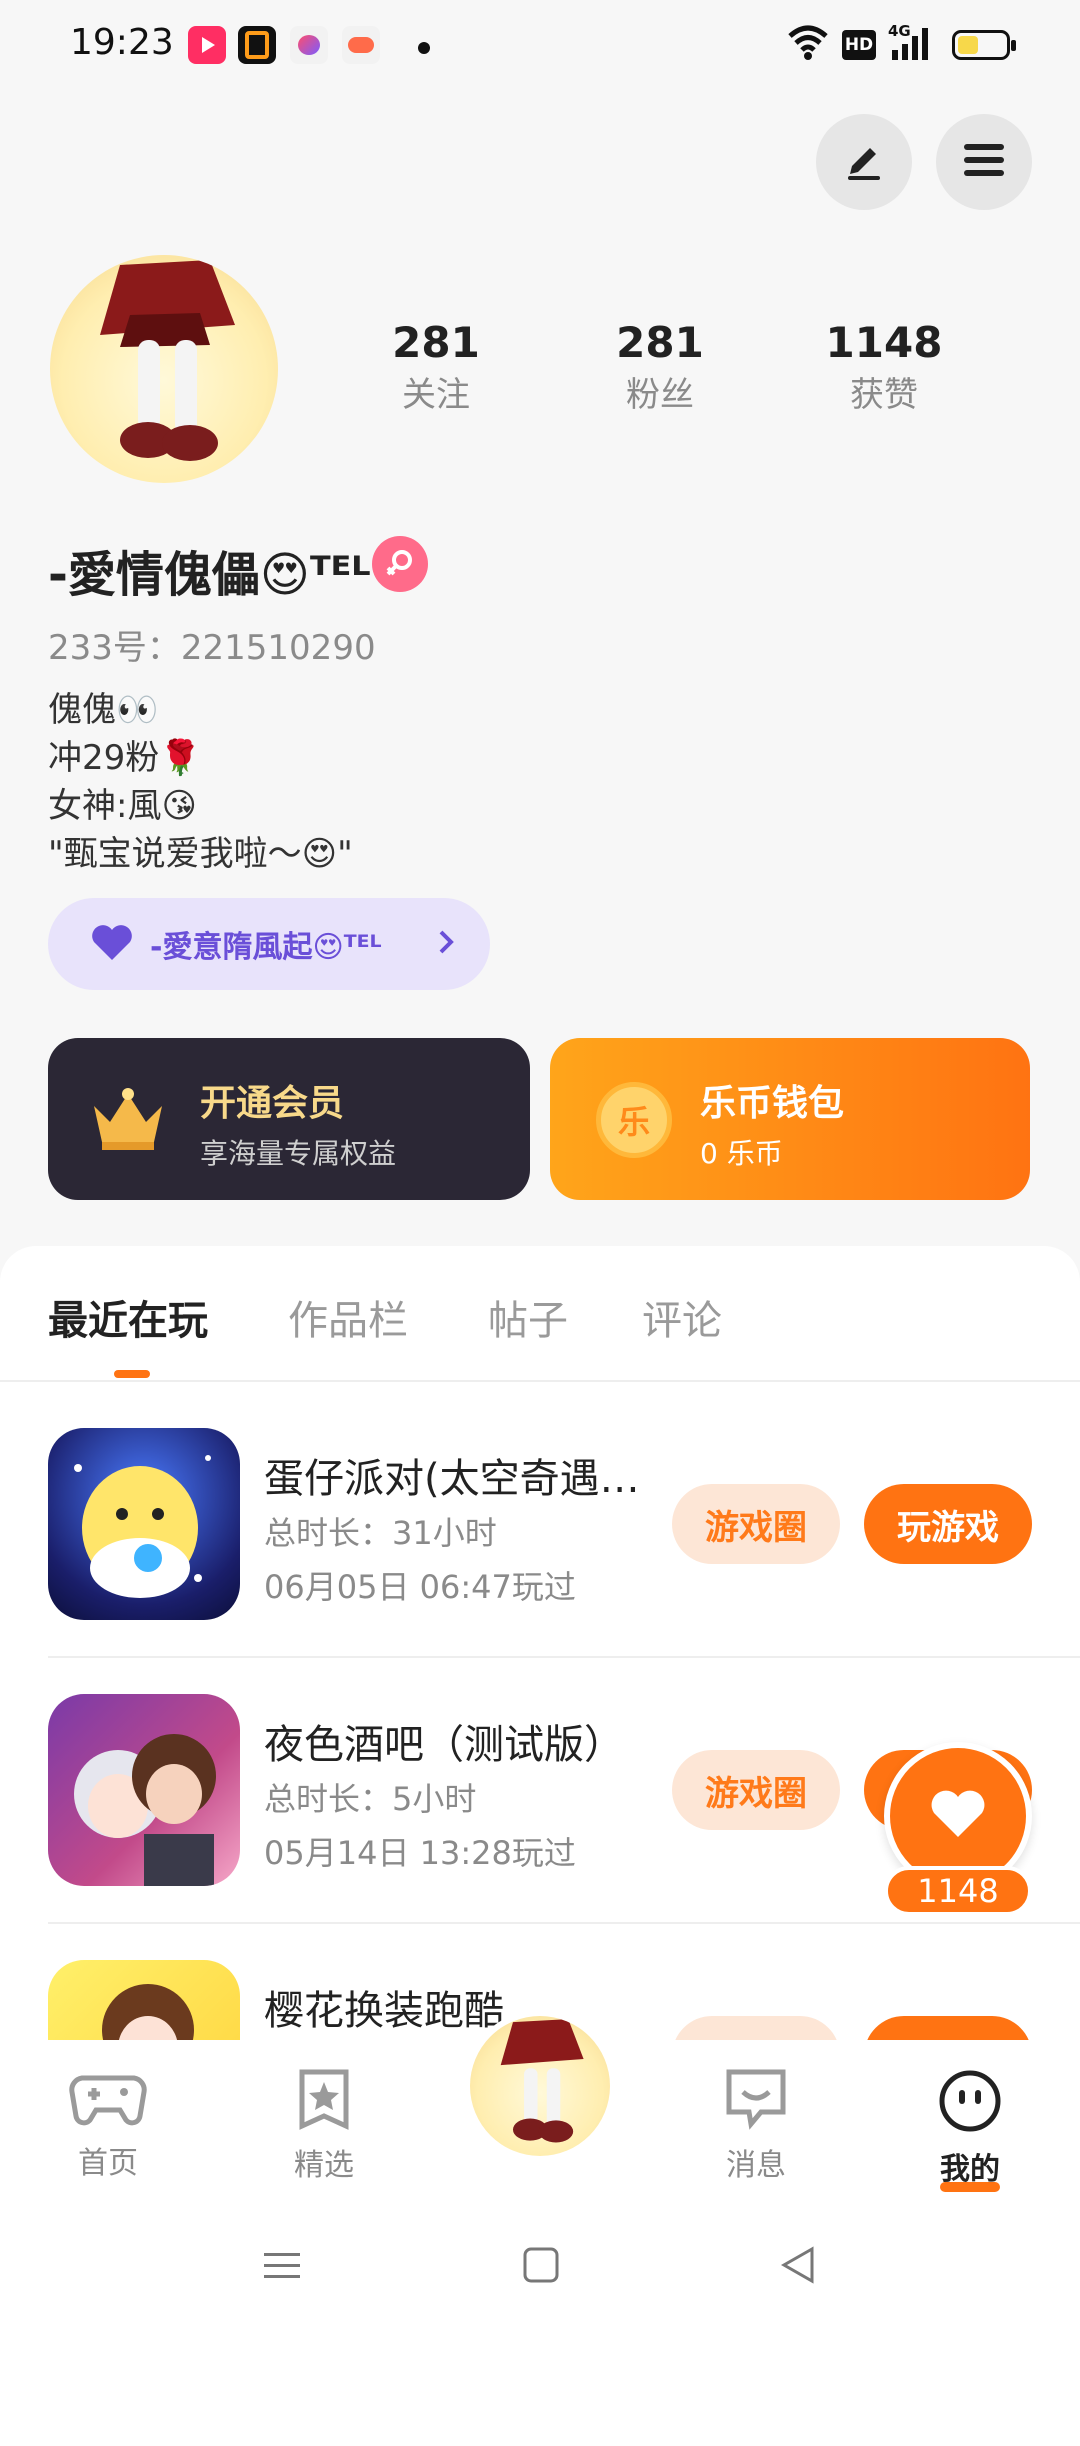 Image resolution: width=1080 pixels, height=2446 pixels. Describe the element at coordinates (103, 710) in the screenshot. I see `bio-line: 傀傀👀` at that location.